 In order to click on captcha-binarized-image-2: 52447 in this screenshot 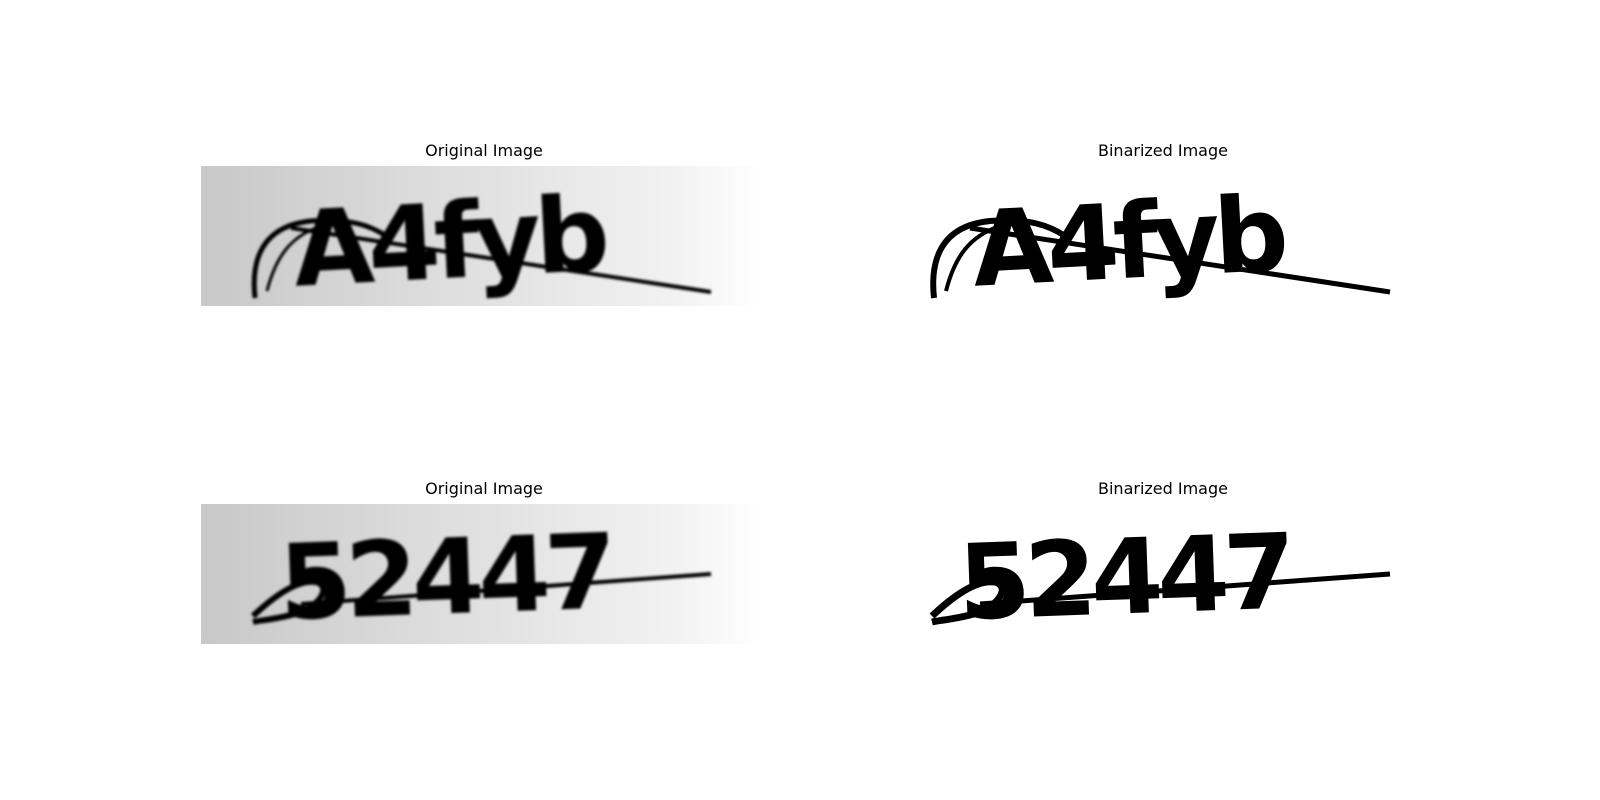, I will do `click(1160, 574)`.